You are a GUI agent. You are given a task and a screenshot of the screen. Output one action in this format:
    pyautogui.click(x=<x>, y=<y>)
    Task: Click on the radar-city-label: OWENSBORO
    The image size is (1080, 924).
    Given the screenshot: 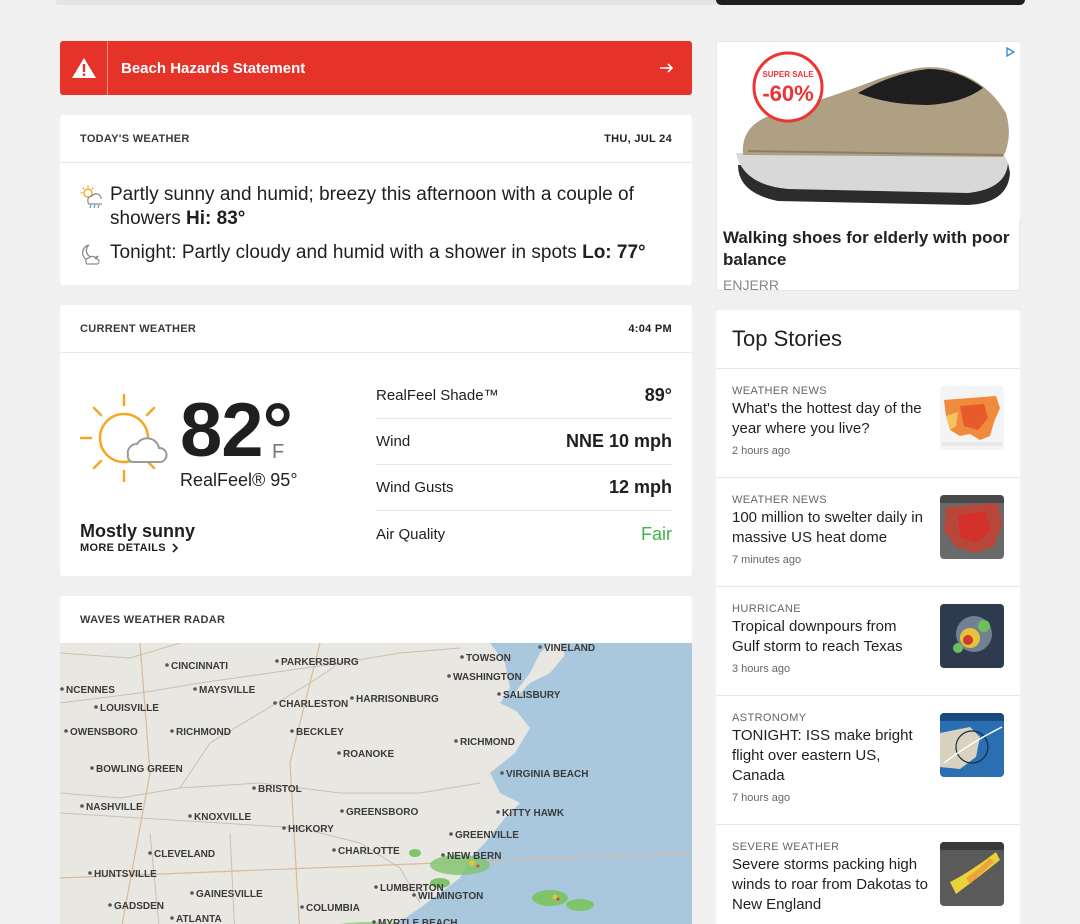 What is the action you would take?
    pyautogui.click(x=104, y=732)
    